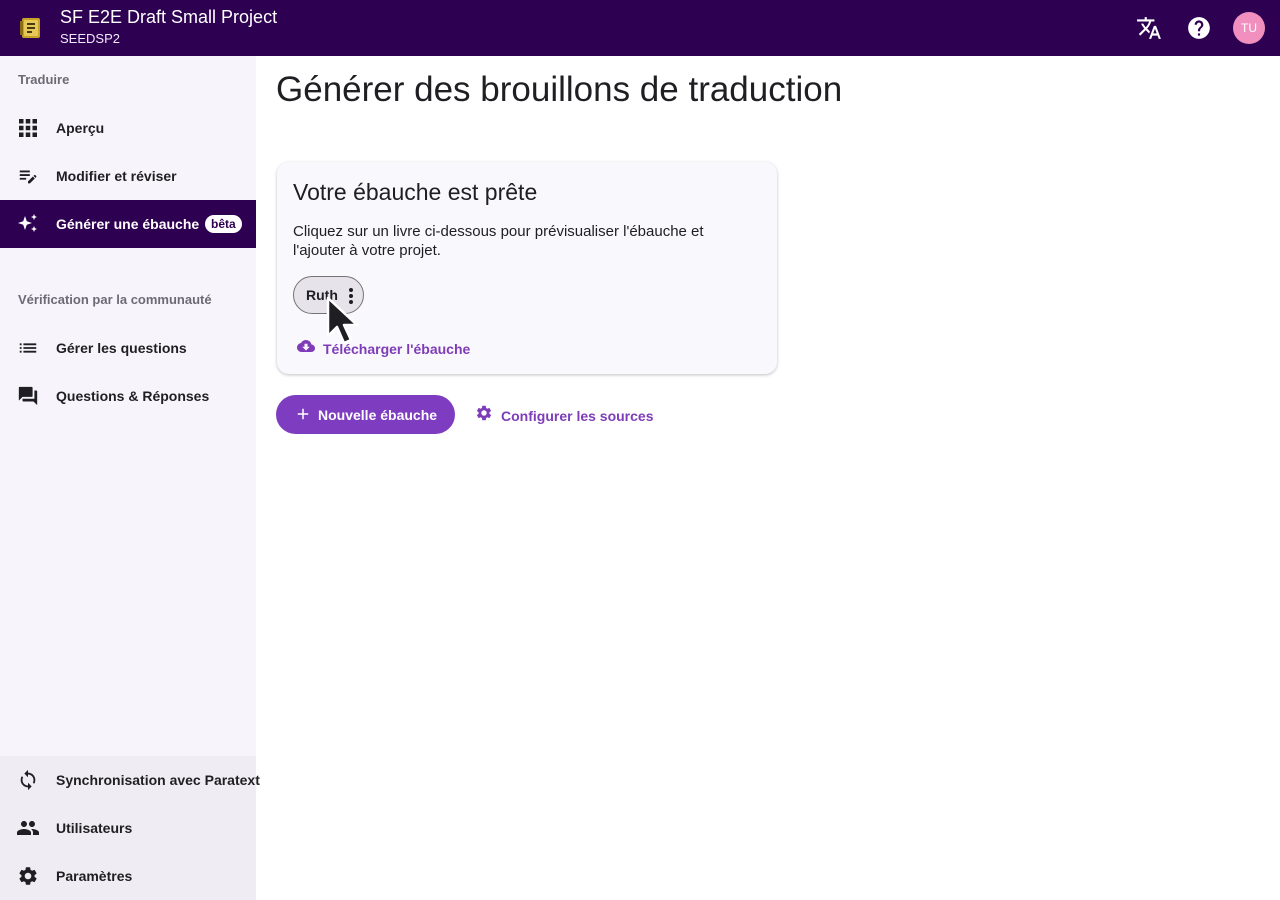 The width and height of the screenshot is (1280, 900). Describe the element at coordinates (31, 28) in the screenshot. I see `app-logo-icon` at that location.